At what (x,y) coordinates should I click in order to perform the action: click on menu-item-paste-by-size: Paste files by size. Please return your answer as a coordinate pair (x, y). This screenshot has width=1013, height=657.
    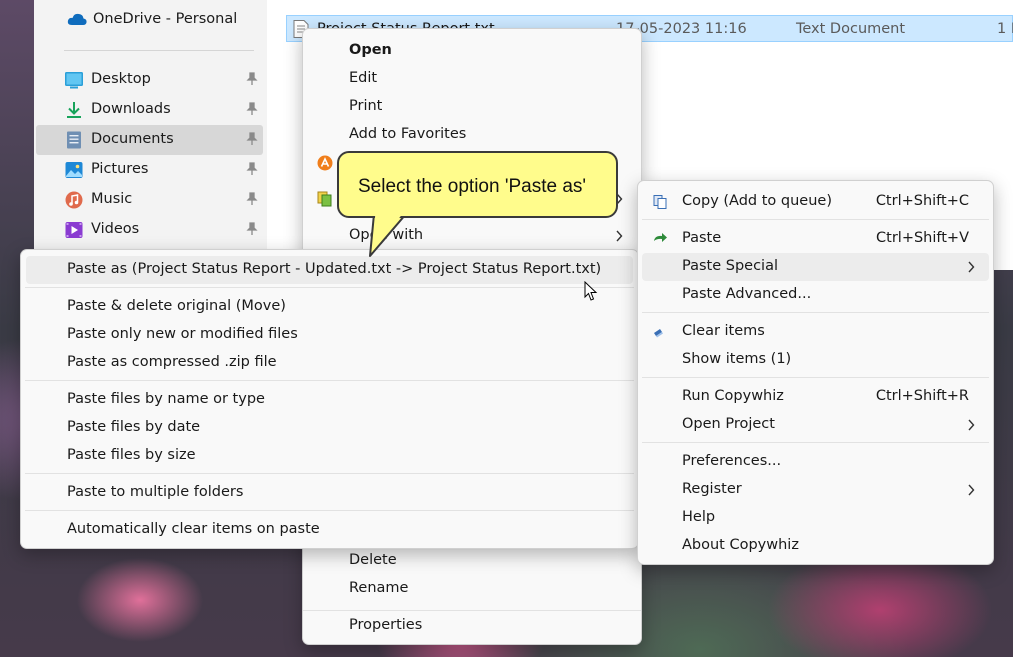
    Looking at the image, I should click on (329, 456).